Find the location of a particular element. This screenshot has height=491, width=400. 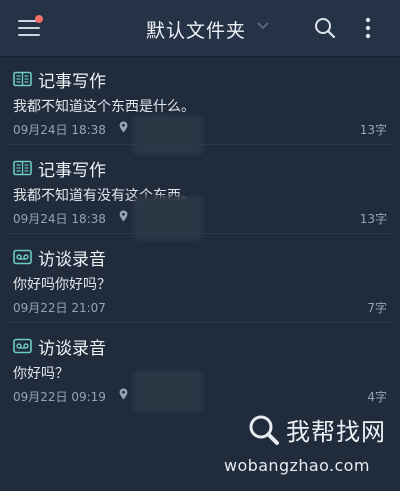

note-word-count: 4字 is located at coordinates (377, 397).